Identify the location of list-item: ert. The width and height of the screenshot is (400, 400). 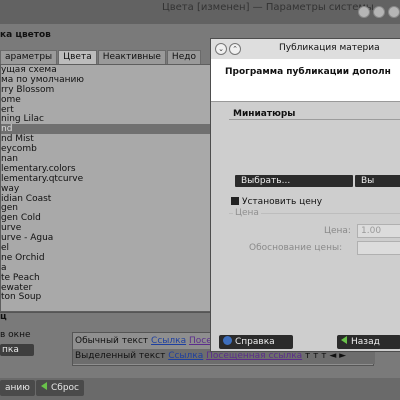
(106, 110).